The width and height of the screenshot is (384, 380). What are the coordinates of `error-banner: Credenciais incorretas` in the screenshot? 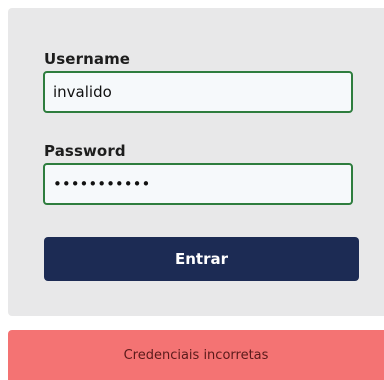 It's located at (196, 355).